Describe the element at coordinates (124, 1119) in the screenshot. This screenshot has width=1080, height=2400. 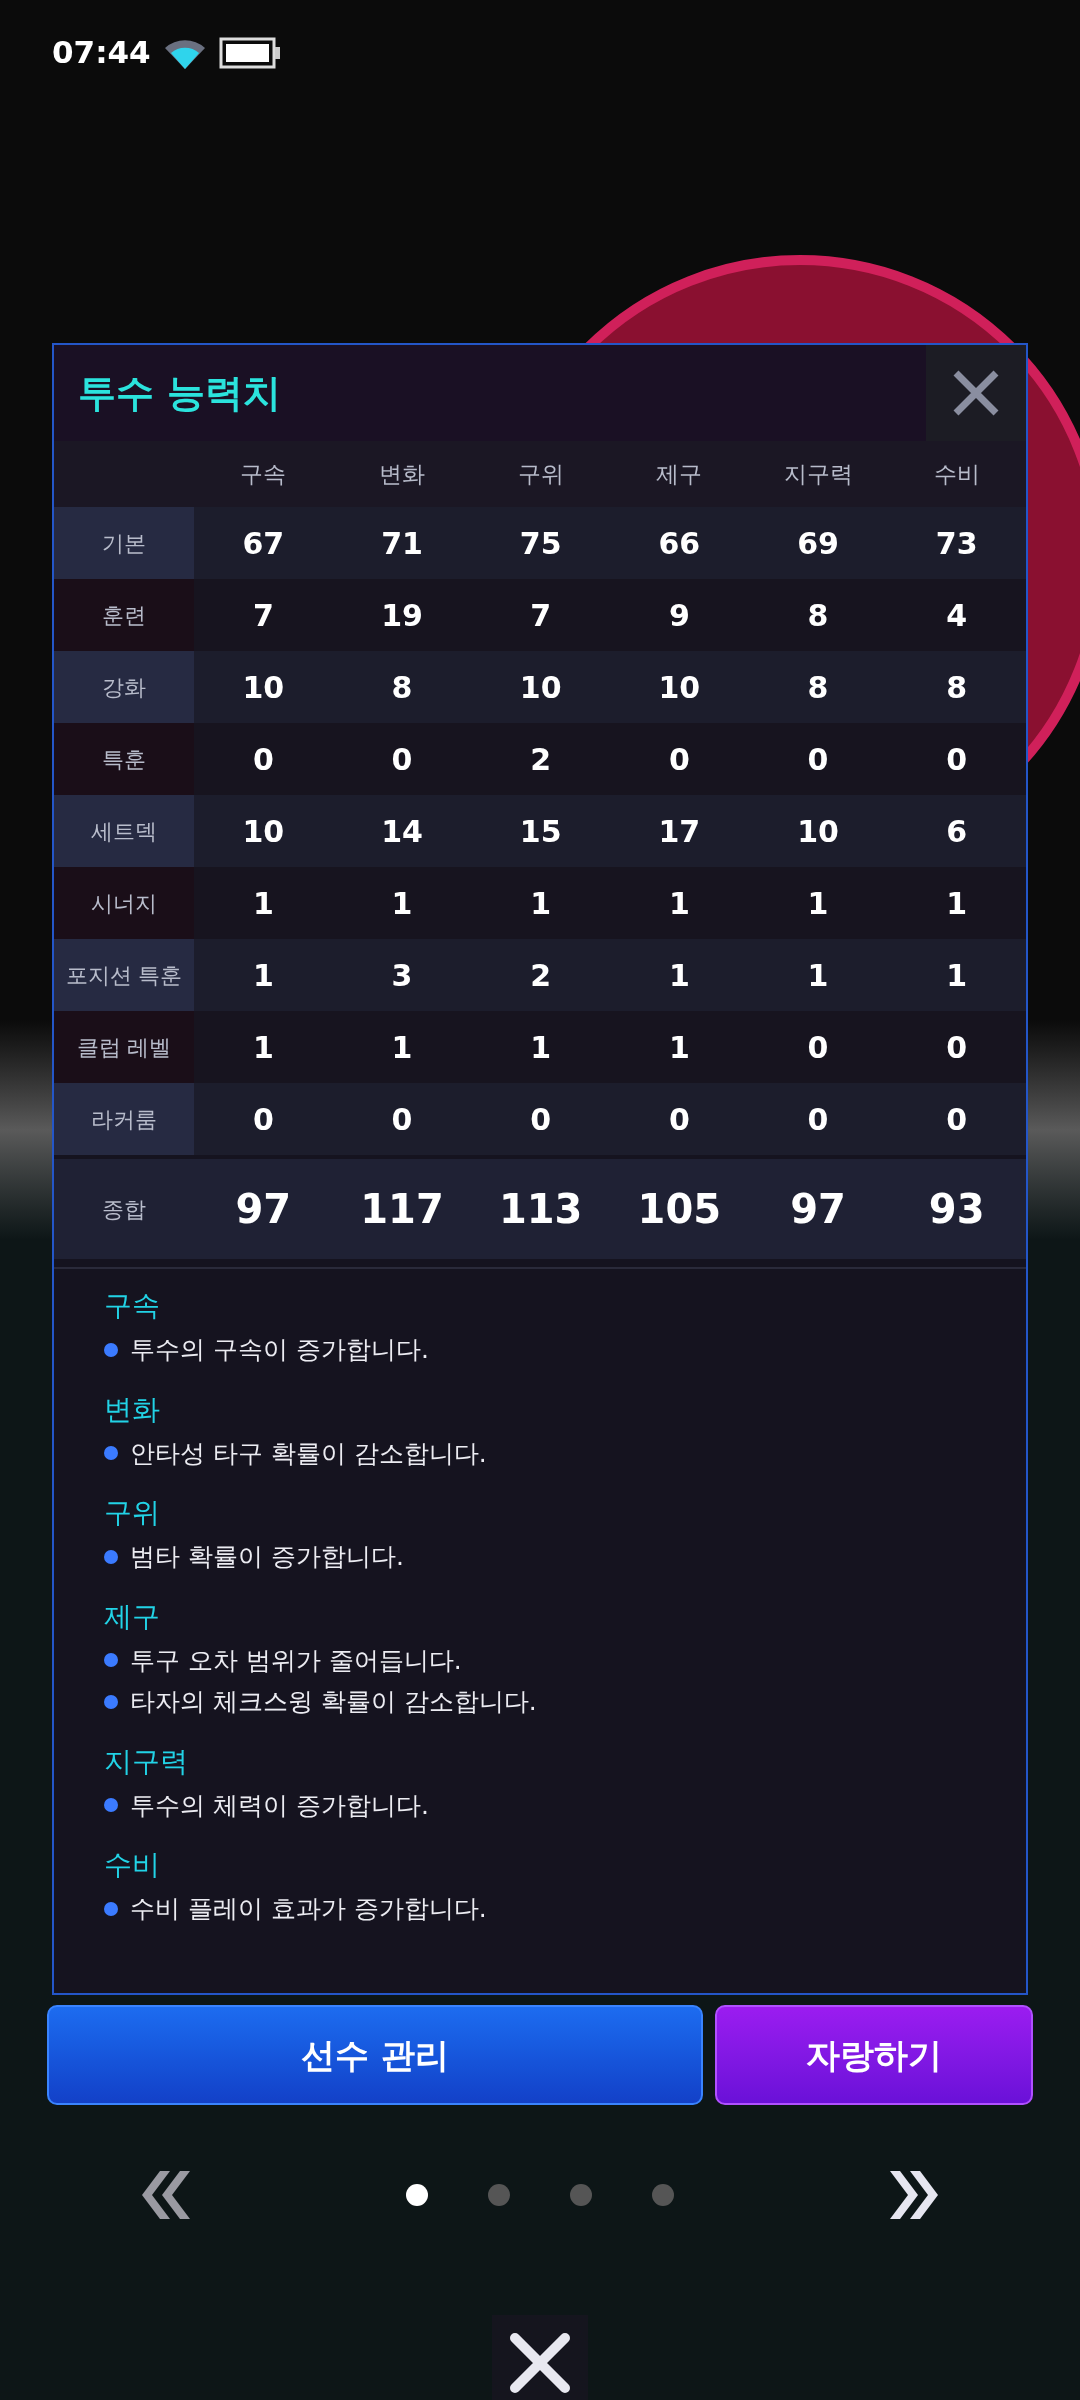
I see `row-label: 라커룸` at that location.